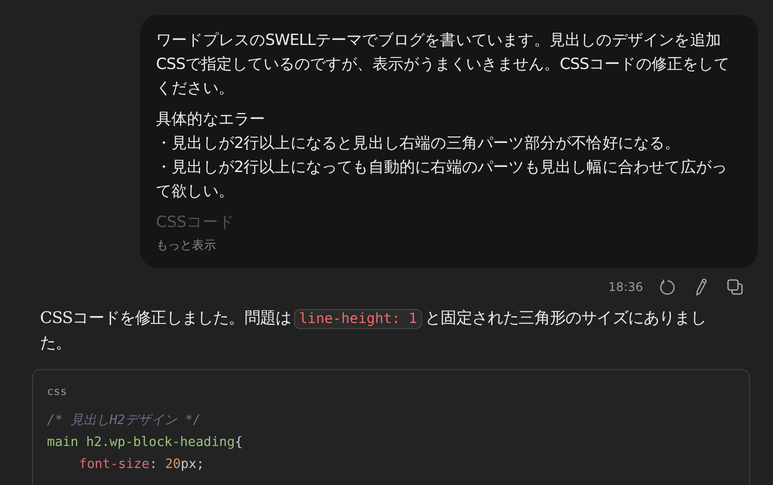 The height and width of the screenshot is (485, 773). Describe the element at coordinates (735, 287) in the screenshot. I see `copy-icon` at that location.